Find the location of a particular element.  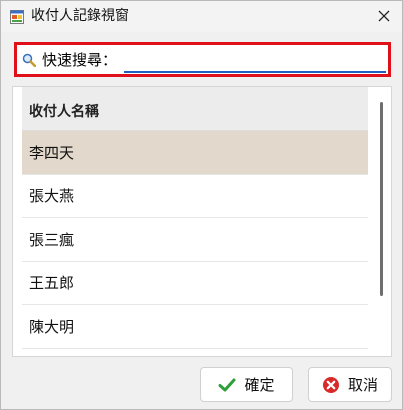

close-button is located at coordinates (384, 16).